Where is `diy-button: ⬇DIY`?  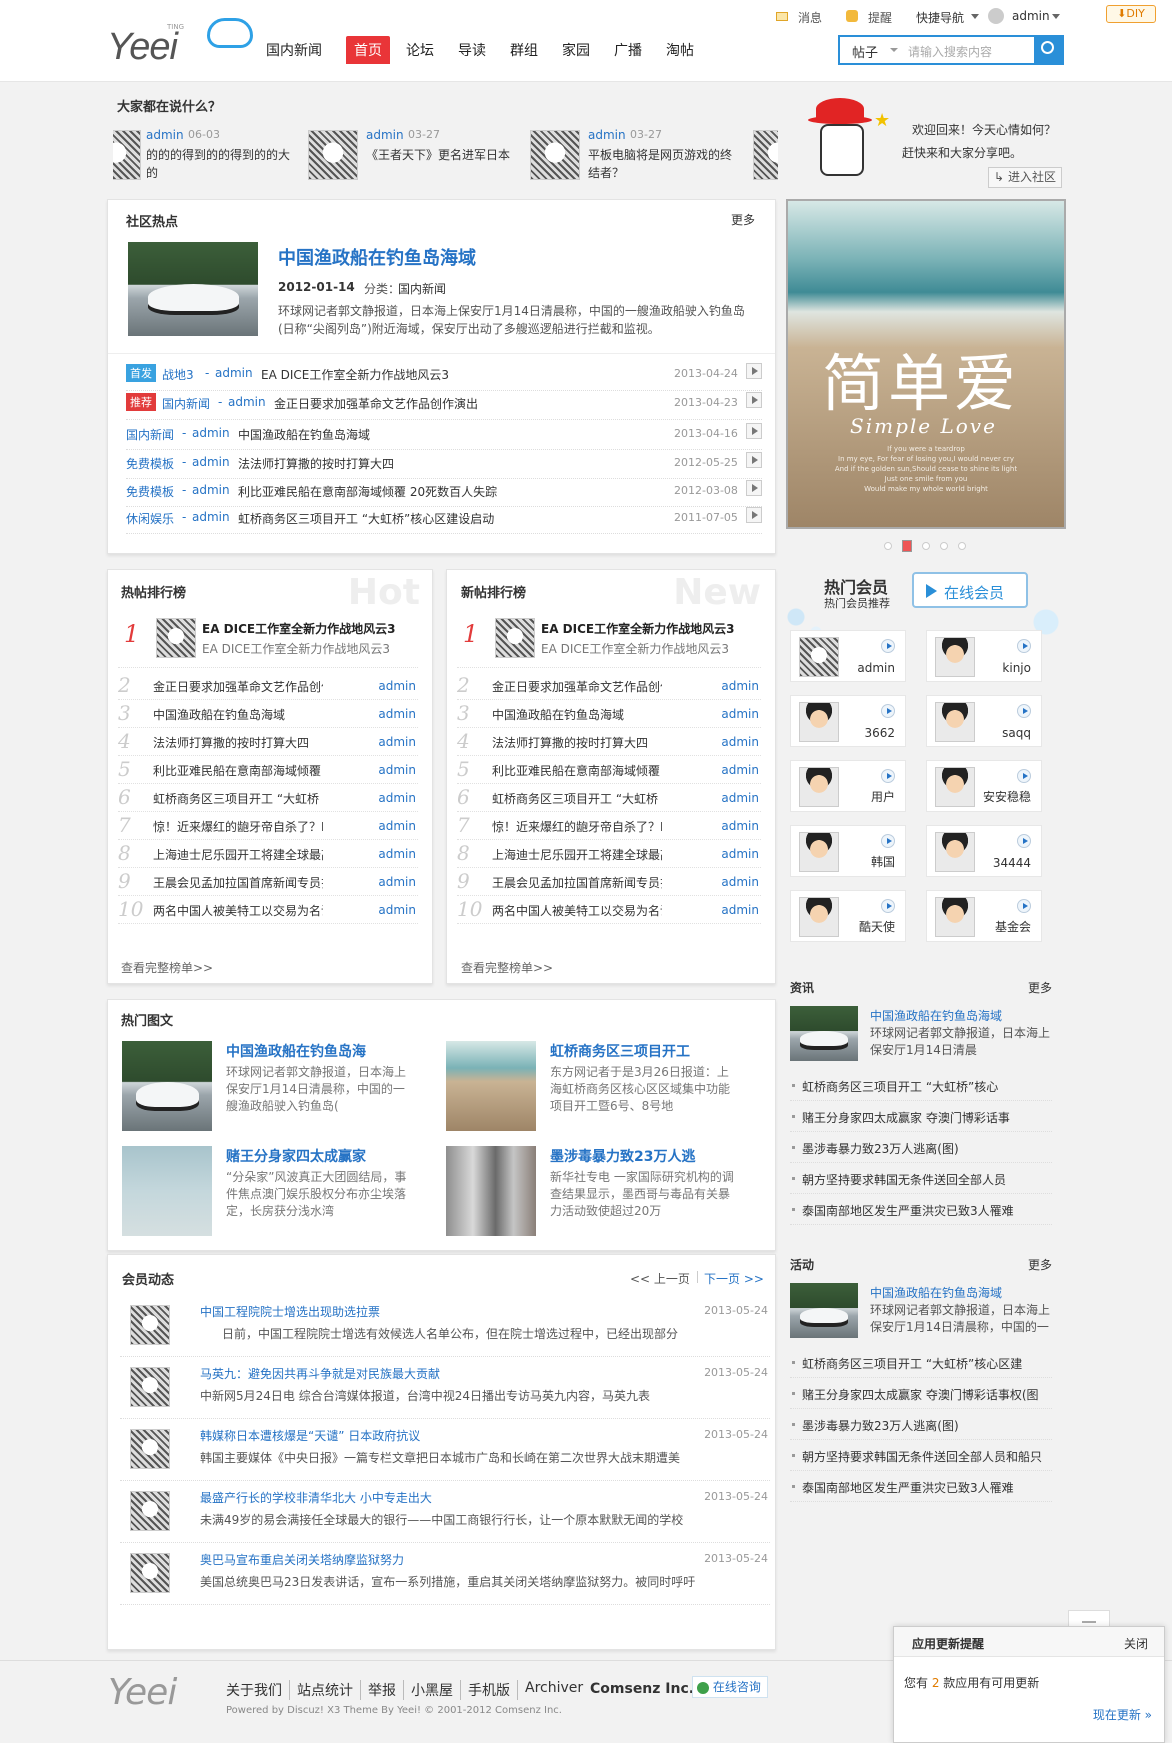 diy-button: ⬇DIY is located at coordinates (1131, 14).